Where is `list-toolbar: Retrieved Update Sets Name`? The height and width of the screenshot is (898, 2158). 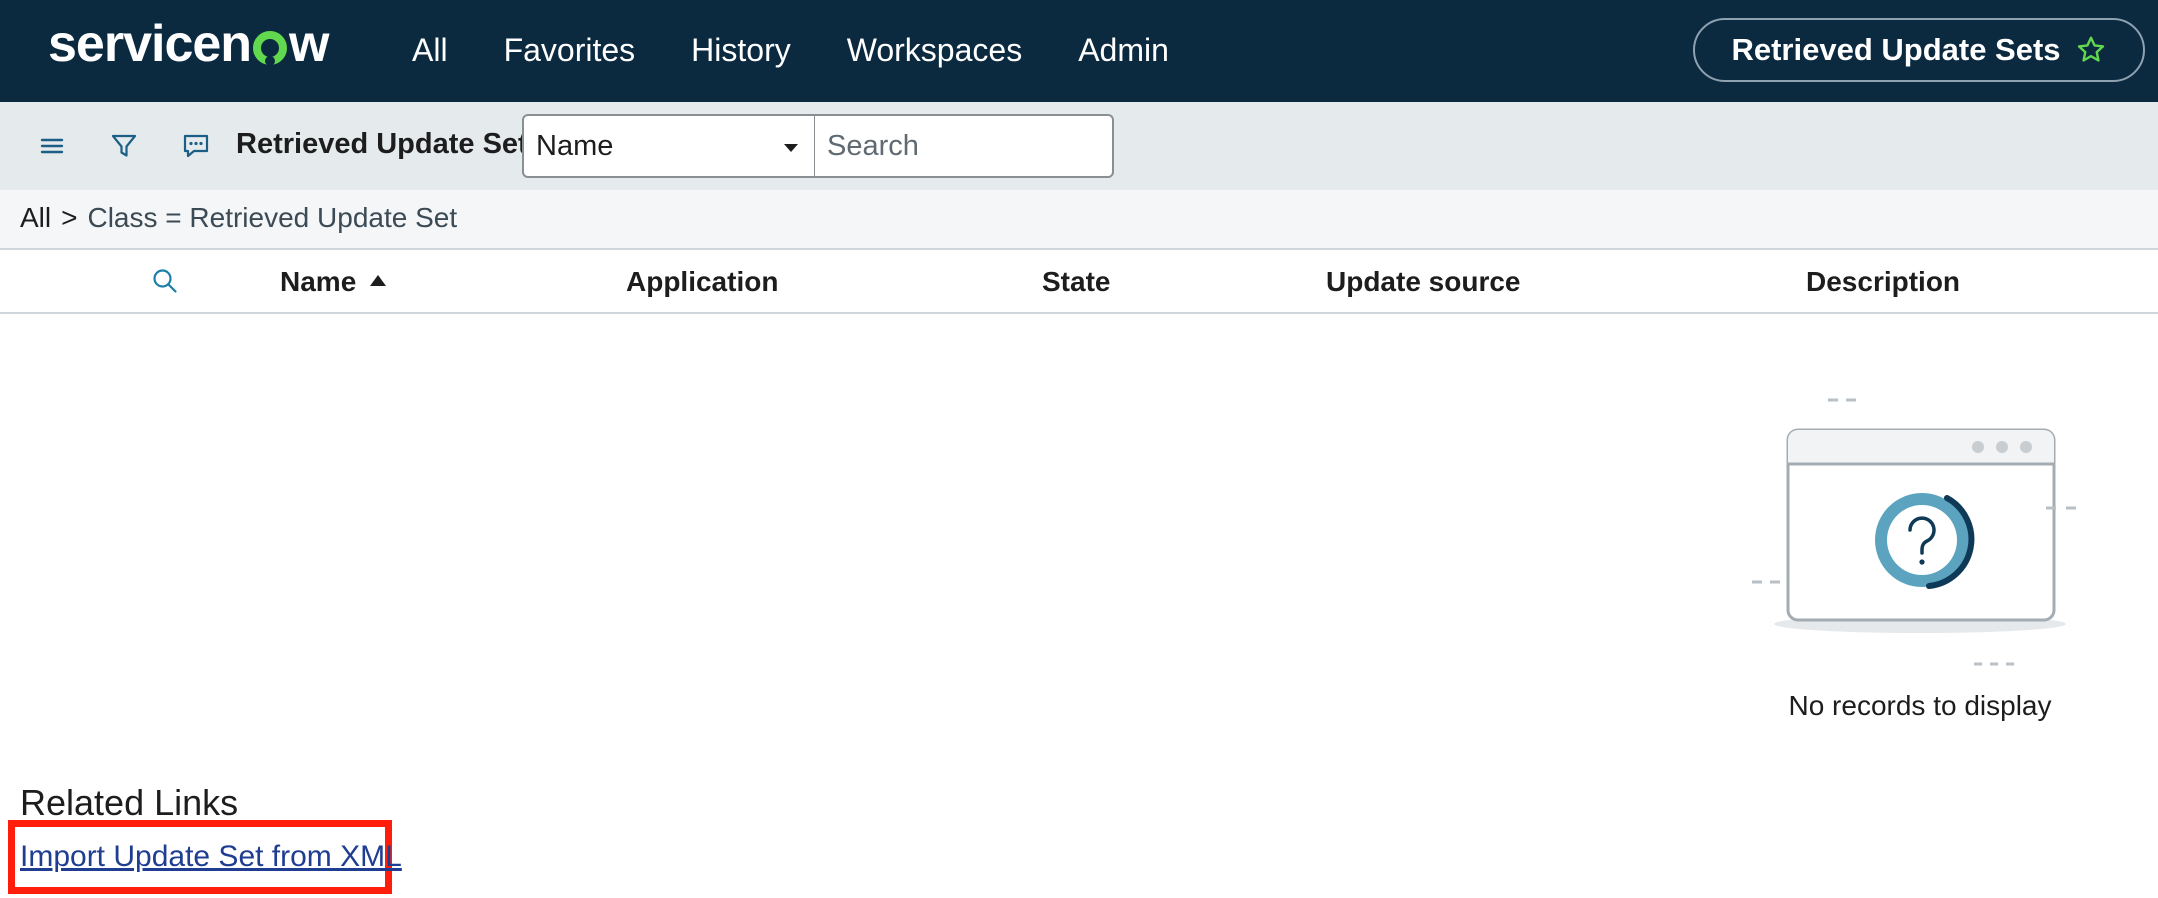 list-toolbar: Retrieved Update Sets Name is located at coordinates (1079, 146).